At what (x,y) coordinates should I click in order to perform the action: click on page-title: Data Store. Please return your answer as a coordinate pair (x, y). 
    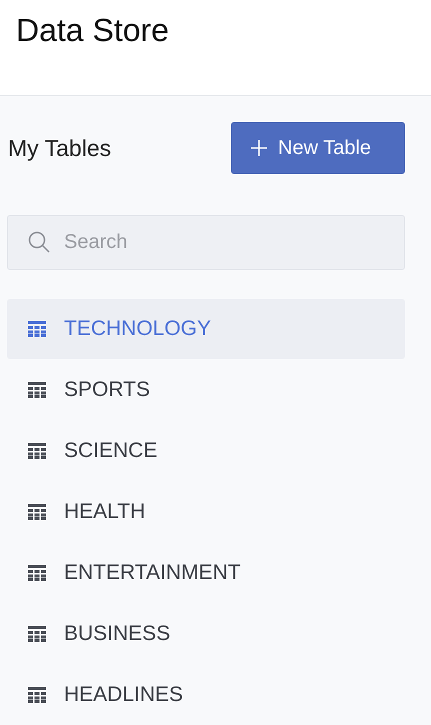
    Looking at the image, I should click on (93, 30).